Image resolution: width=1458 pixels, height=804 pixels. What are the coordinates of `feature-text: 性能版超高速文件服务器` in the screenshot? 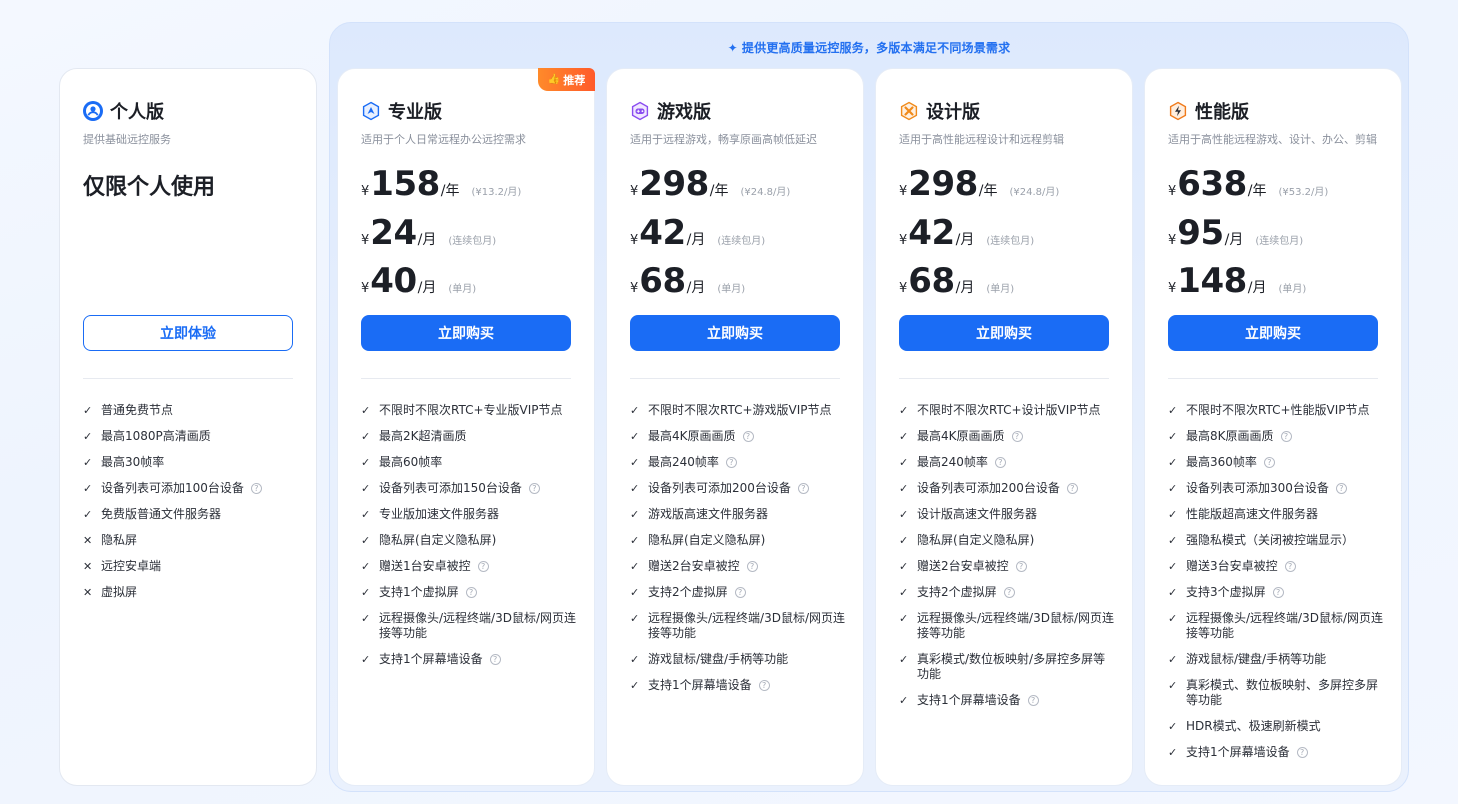 It's located at (1252, 514).